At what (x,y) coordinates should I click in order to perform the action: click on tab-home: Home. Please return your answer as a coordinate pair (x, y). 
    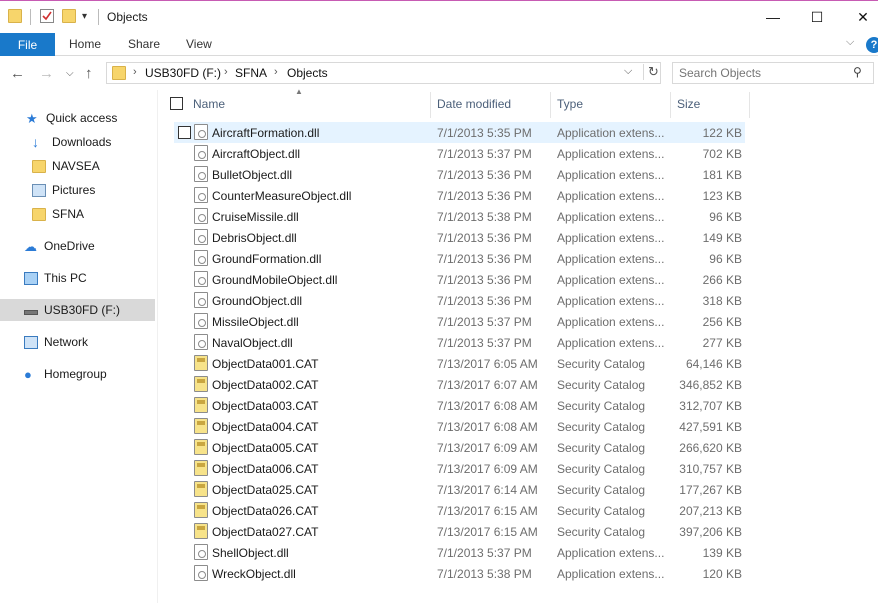
    Looking at the image, I should click on (85, 44).